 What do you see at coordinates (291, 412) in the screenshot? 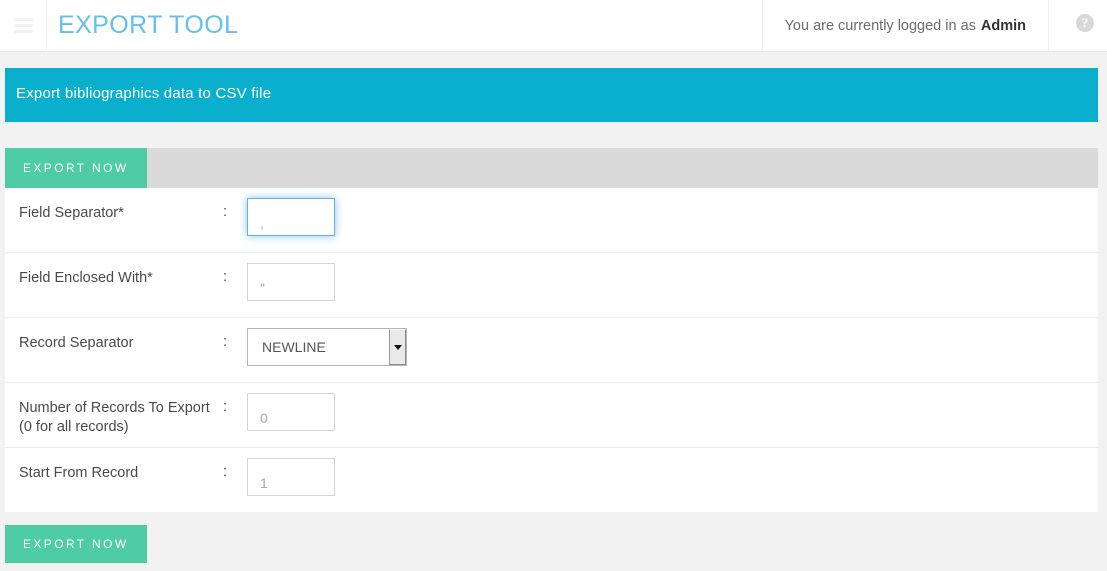
I see `number-of-records-input` at bounding box center [291, 412].